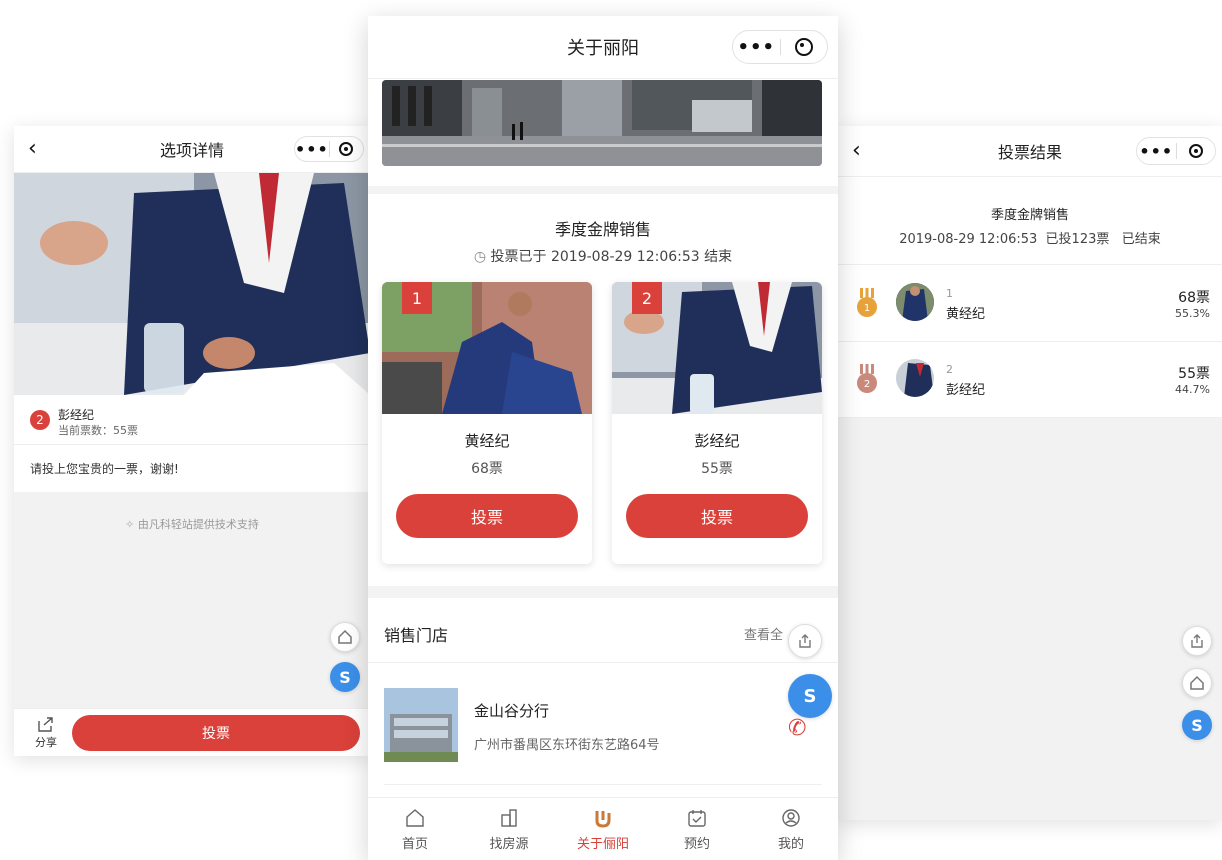 This screenshot has height=860, width=1222. I want to click on left-navbar: ‹ 选项详情 •••, so click(192, 149).